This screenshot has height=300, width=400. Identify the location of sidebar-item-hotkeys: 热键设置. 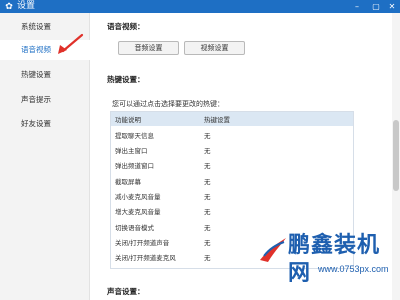
(45, 75).